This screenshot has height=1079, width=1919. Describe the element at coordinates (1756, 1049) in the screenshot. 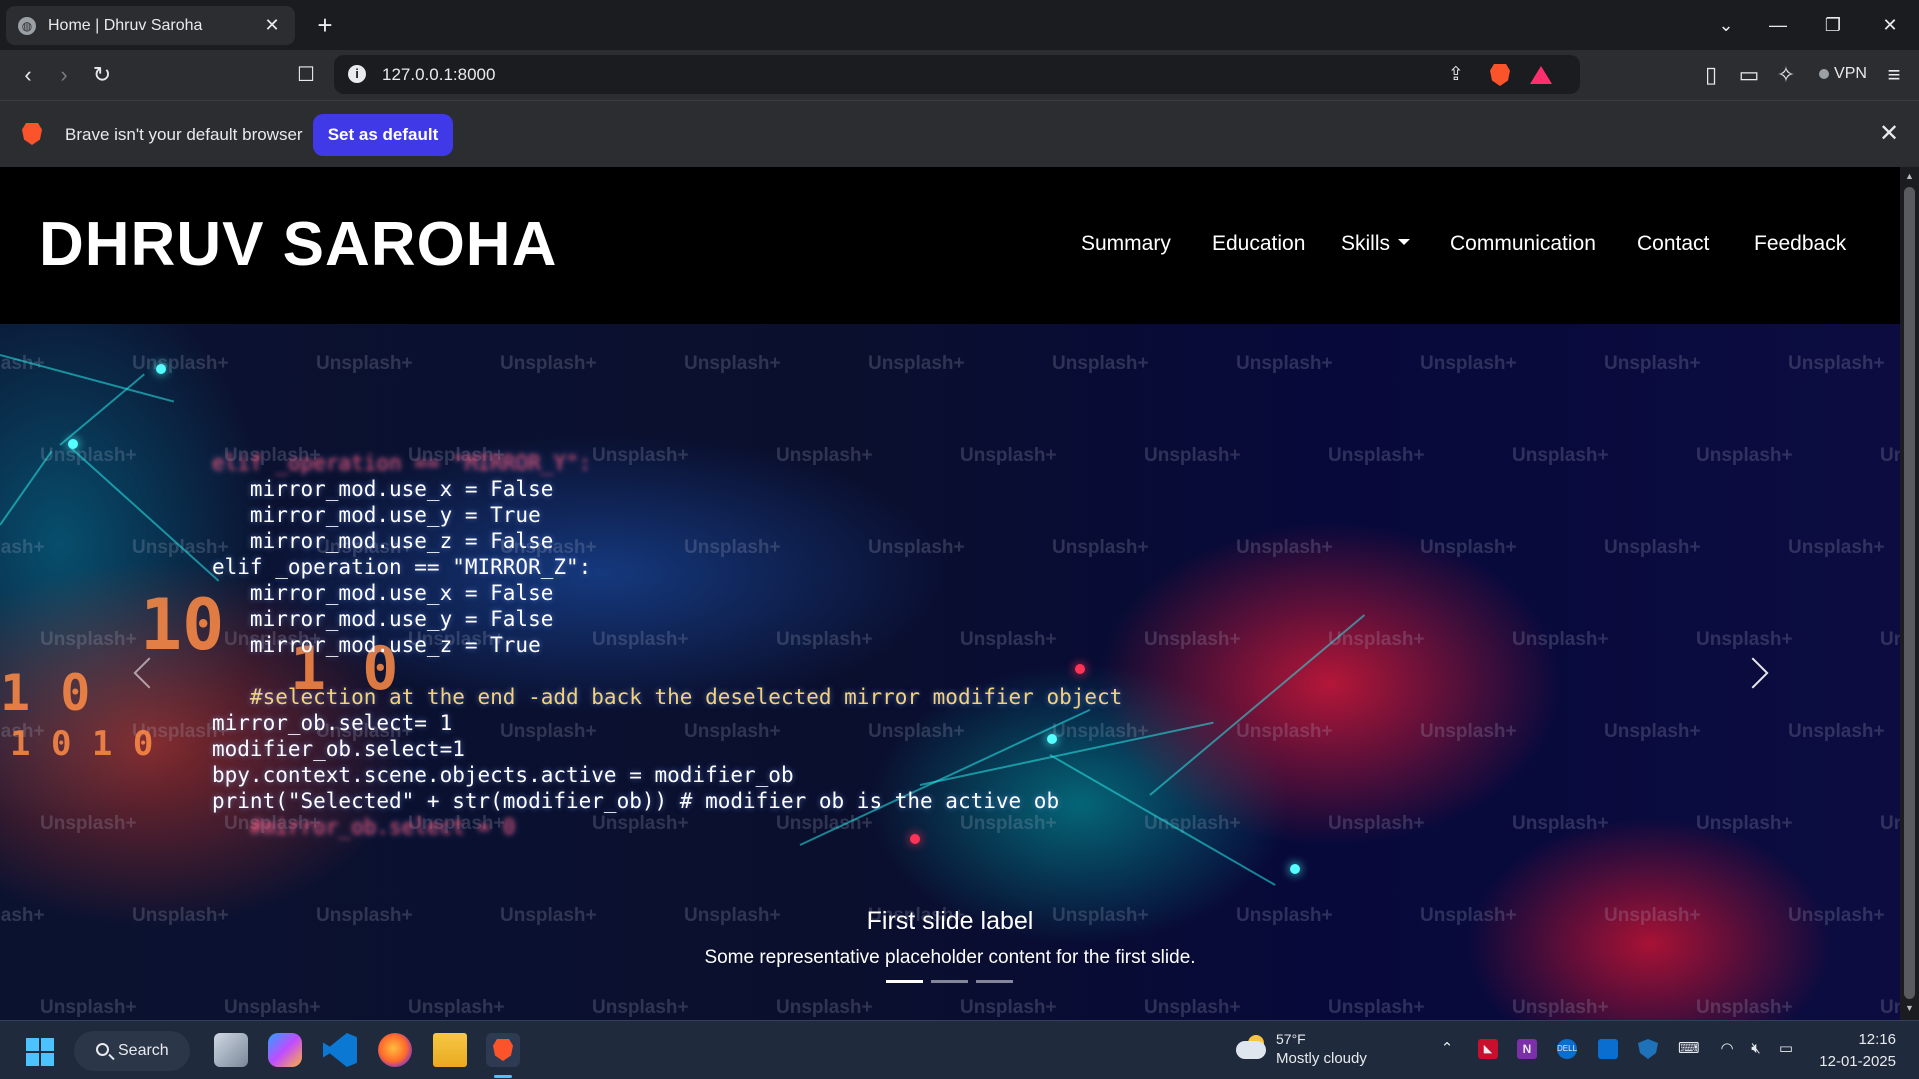

I see `volume-muted-icon: 🔇︎` at that location.